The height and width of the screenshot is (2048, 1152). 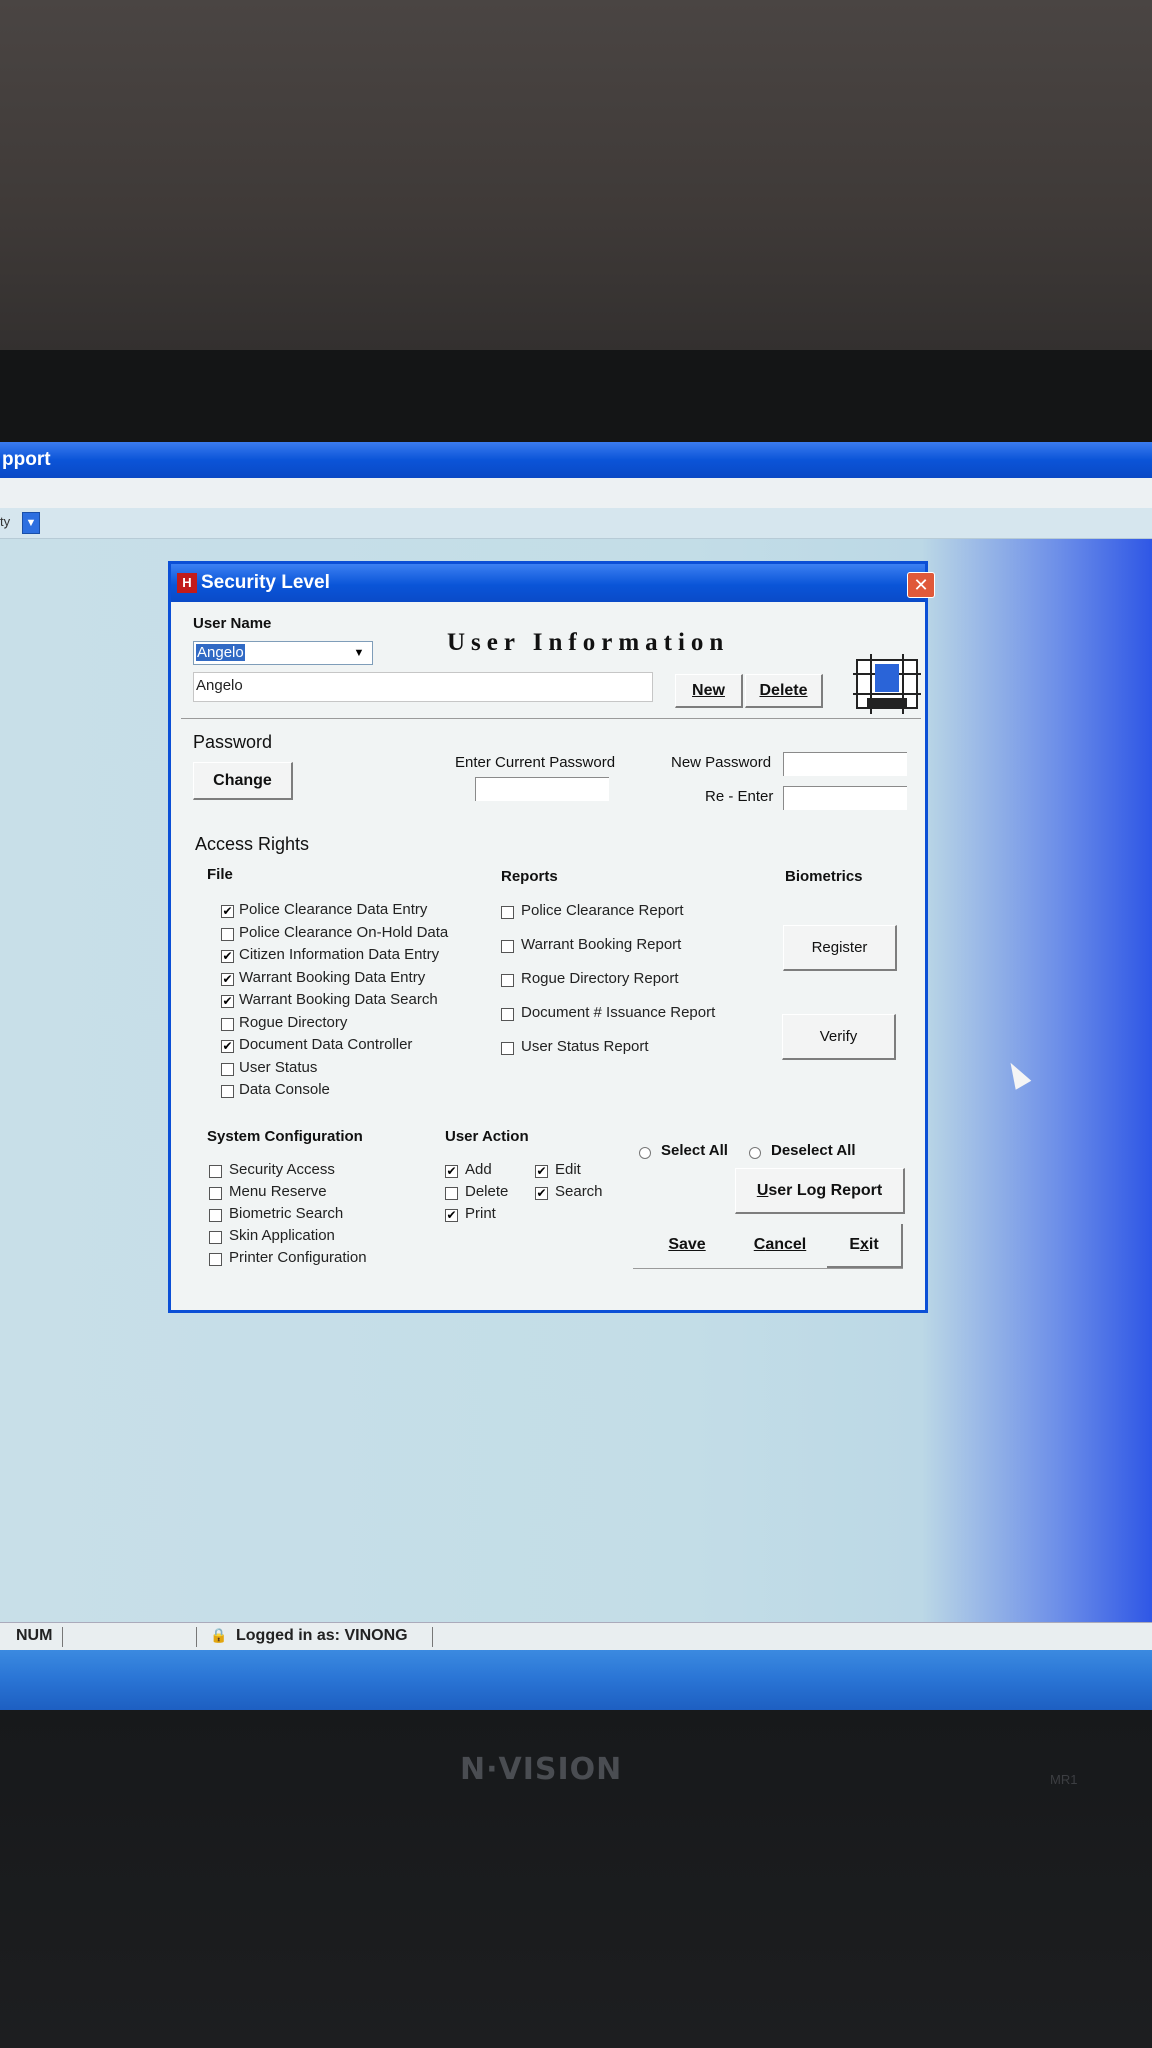 What do you see at coordinates (541, 1769) in the screenshot?
I see `monitor-brand: N·VISION` at bounding box center [541, 1769].